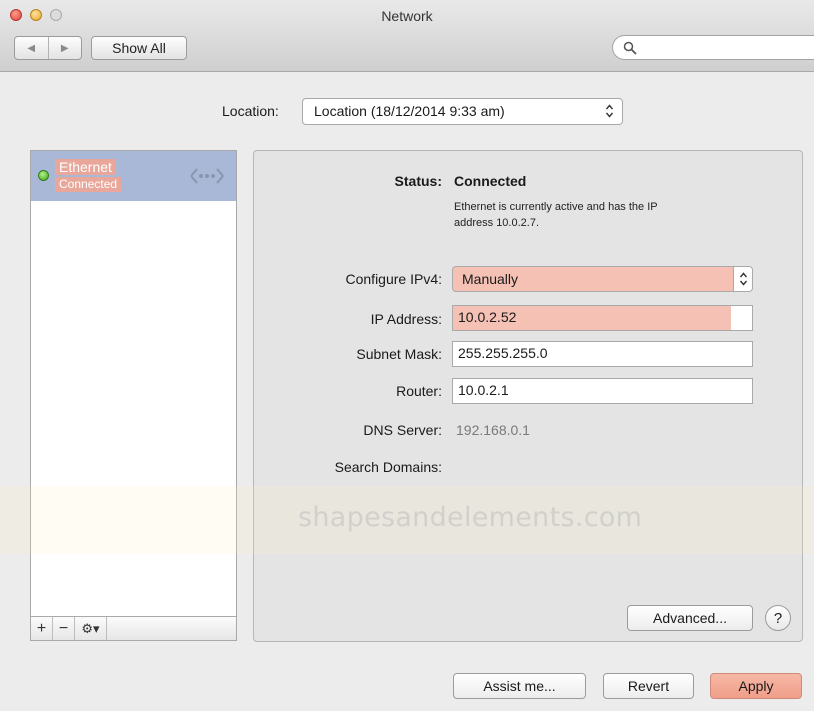 The width and height of the screenshot is (814, 711). What do you see at coordinates (407, 36) in the screenshot?
I see `title-toolbar: Network ◀ ▶ Show All` at bounding box center [407, 36].